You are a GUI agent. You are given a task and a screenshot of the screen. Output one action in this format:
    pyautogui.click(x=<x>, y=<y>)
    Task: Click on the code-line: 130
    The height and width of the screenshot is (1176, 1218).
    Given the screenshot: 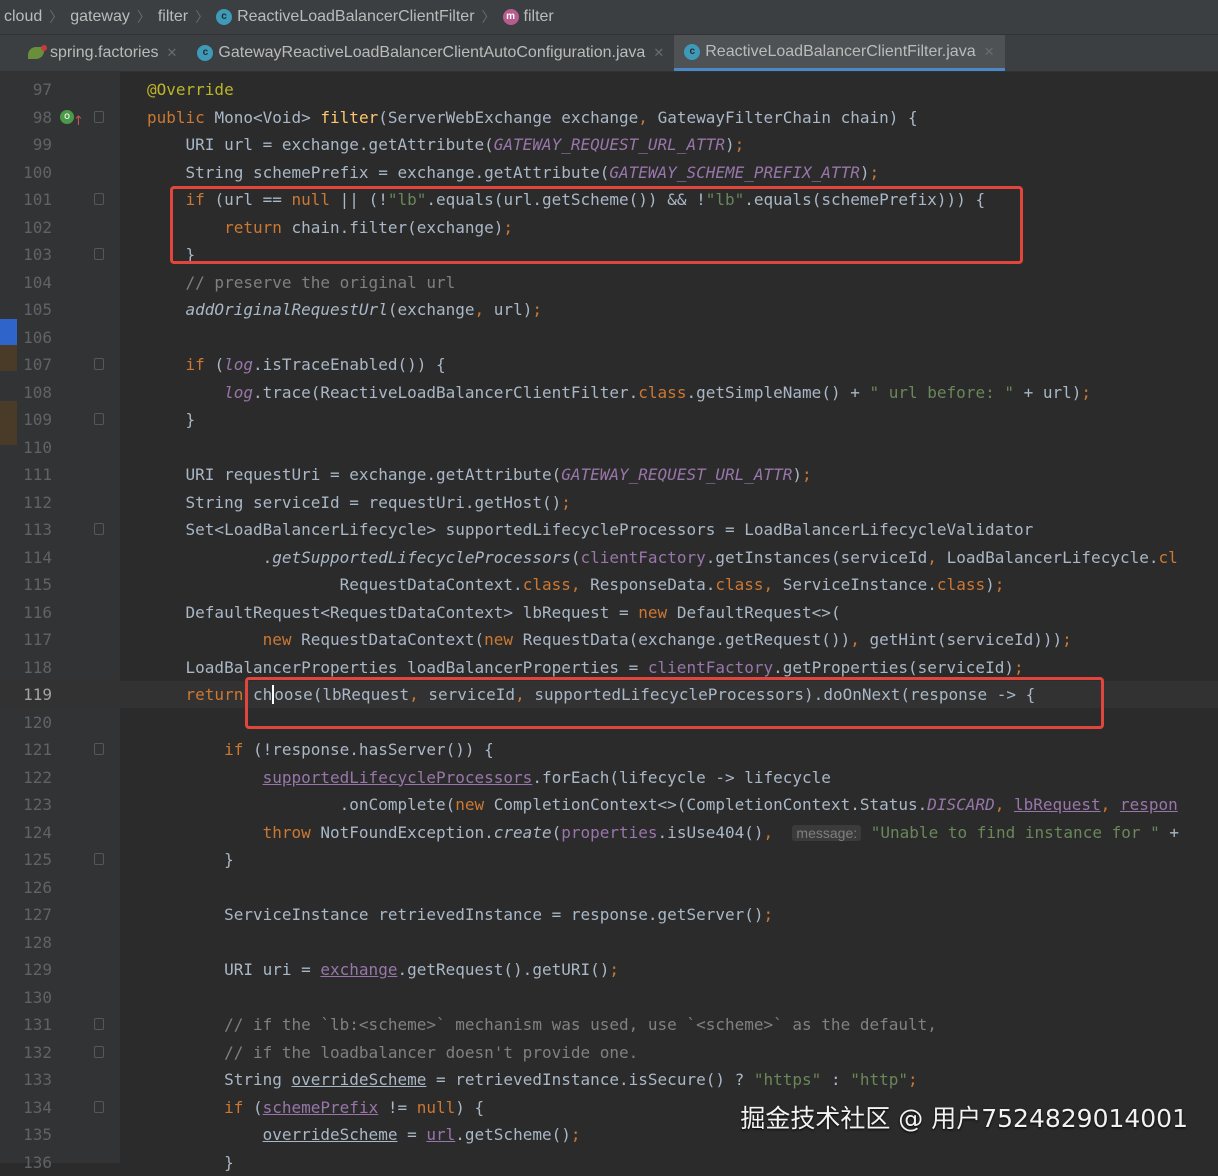 What is the action you would take?
    pyautogui.click(x=609, y=997)
    